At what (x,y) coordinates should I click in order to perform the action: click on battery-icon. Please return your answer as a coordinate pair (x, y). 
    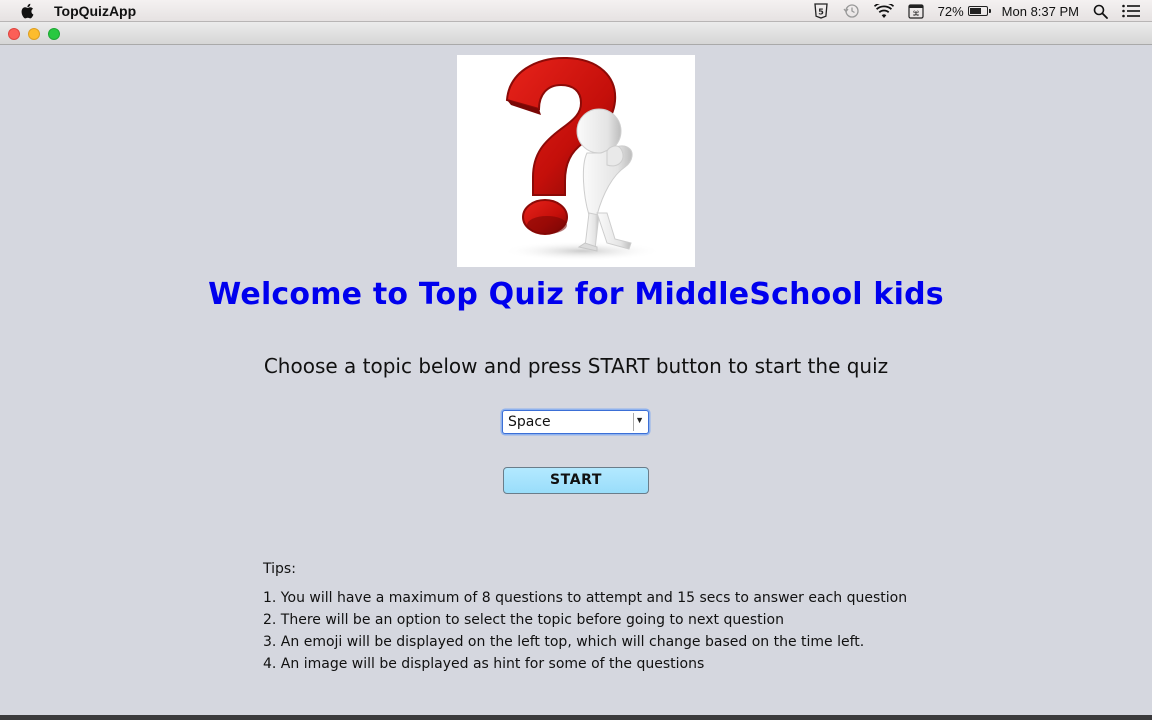
    Looking at the image, I should click on (979, 11).